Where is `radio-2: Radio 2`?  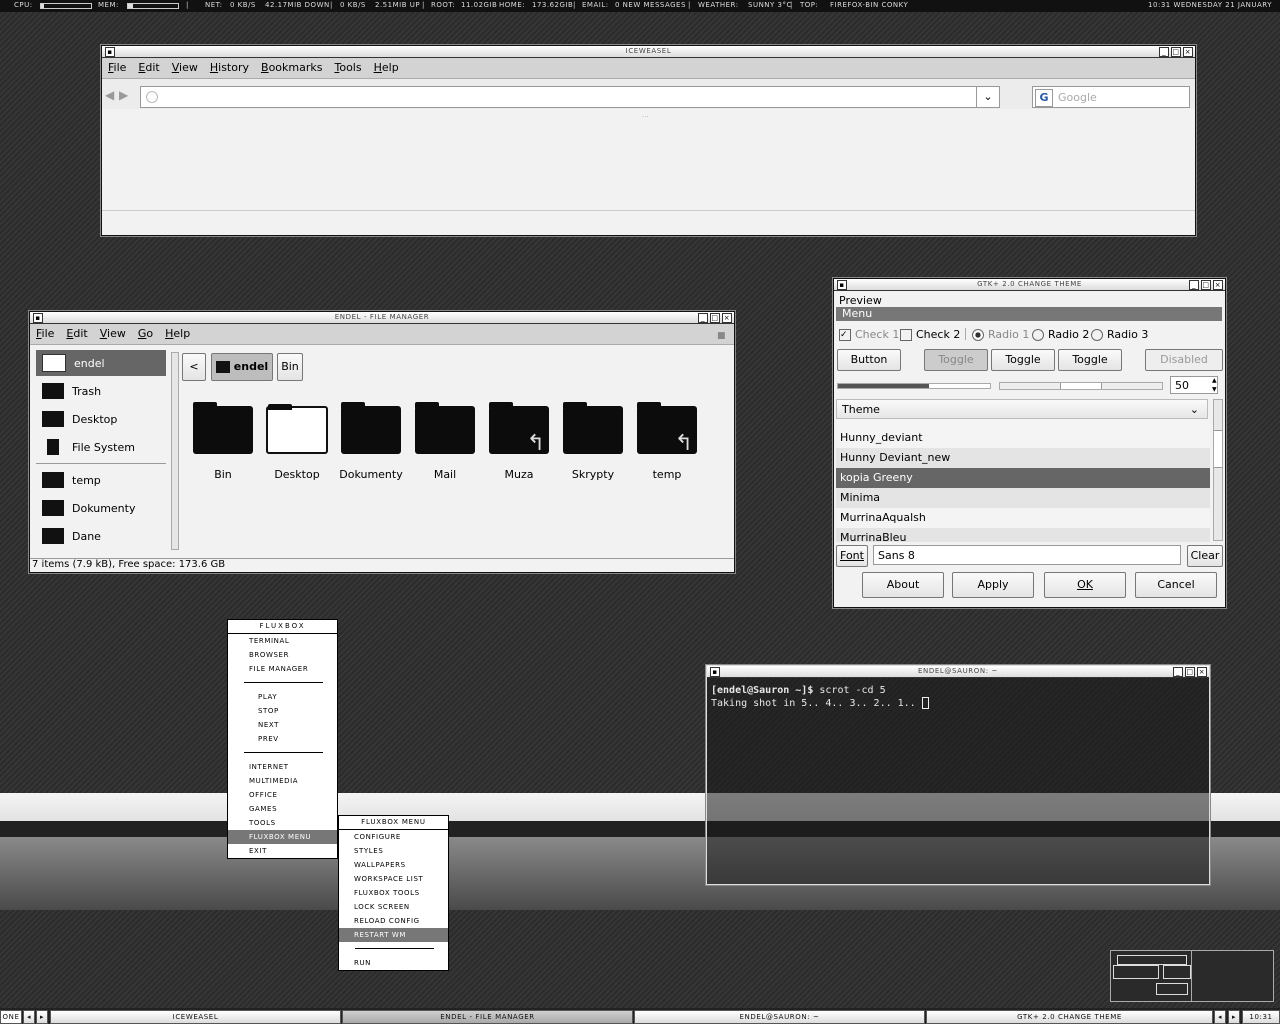
radio-2: Radio 2 is located at coordinates (1060, 334).